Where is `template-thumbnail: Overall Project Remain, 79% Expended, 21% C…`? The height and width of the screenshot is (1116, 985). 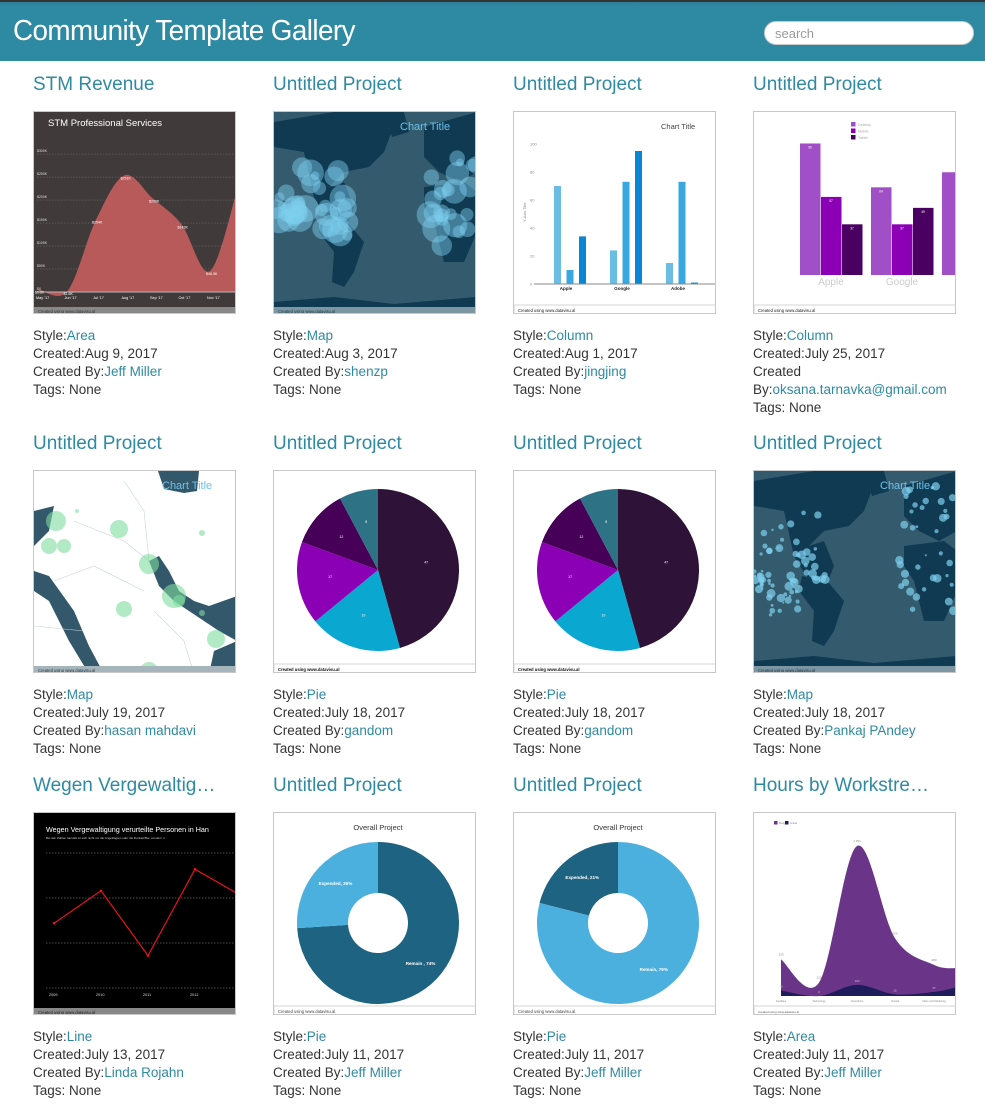
template-thumbnail: Overall Project Remain, 79% Expended, 21% C… is located at coordinates (614, 913).